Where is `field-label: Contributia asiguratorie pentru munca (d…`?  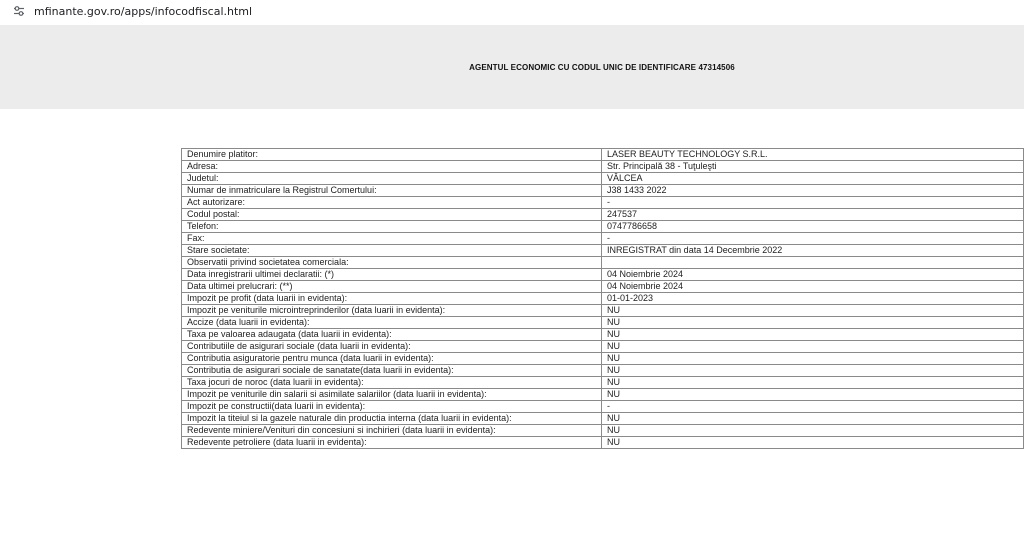
field-label: Contributia asiguratorie pentru munca (d… is located at coordinates (391, 358).